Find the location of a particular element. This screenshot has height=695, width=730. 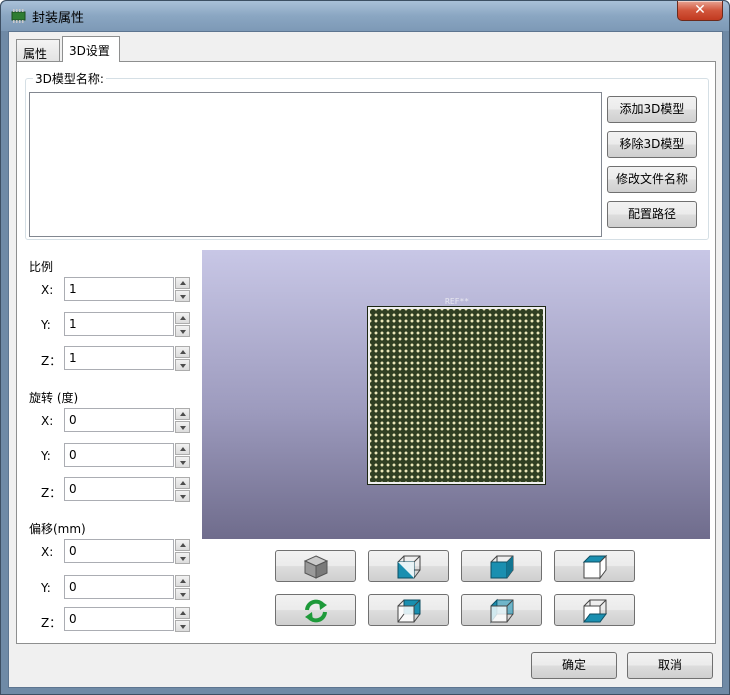

cancel-button: 取消 is located at coordinates (670, 665).